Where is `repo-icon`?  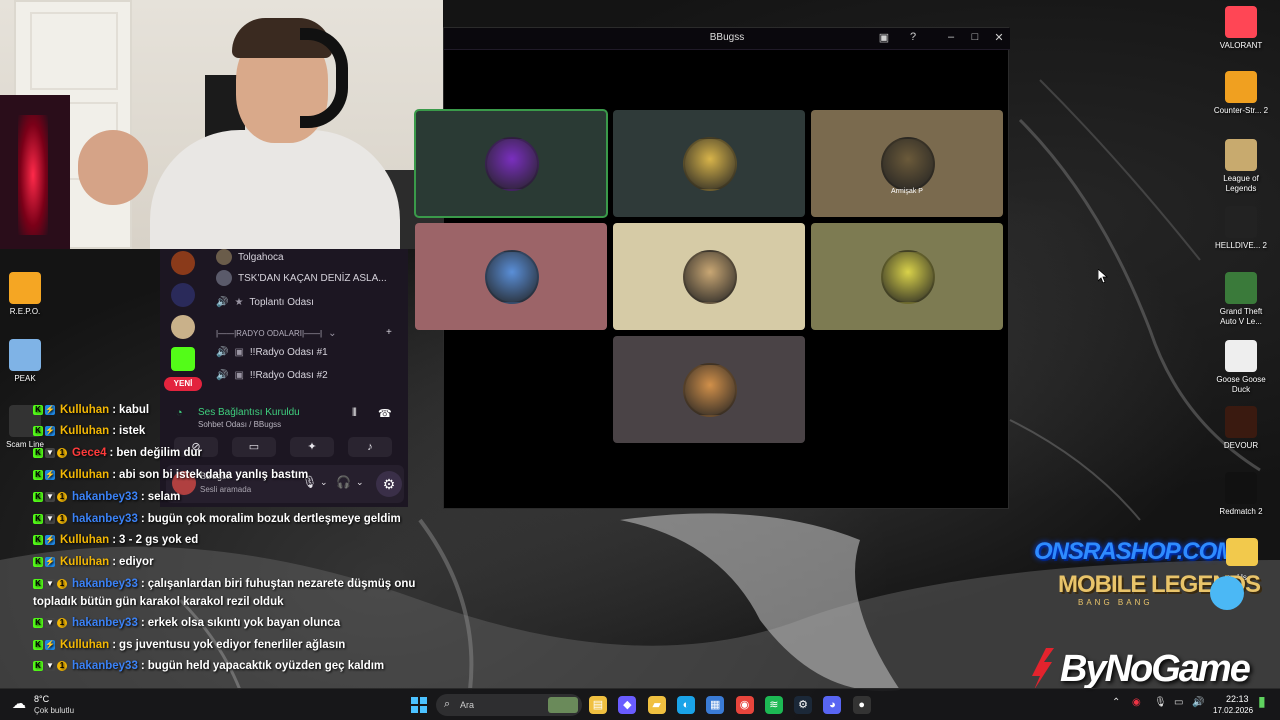 repo-icon is located at coordinates (25, 288).